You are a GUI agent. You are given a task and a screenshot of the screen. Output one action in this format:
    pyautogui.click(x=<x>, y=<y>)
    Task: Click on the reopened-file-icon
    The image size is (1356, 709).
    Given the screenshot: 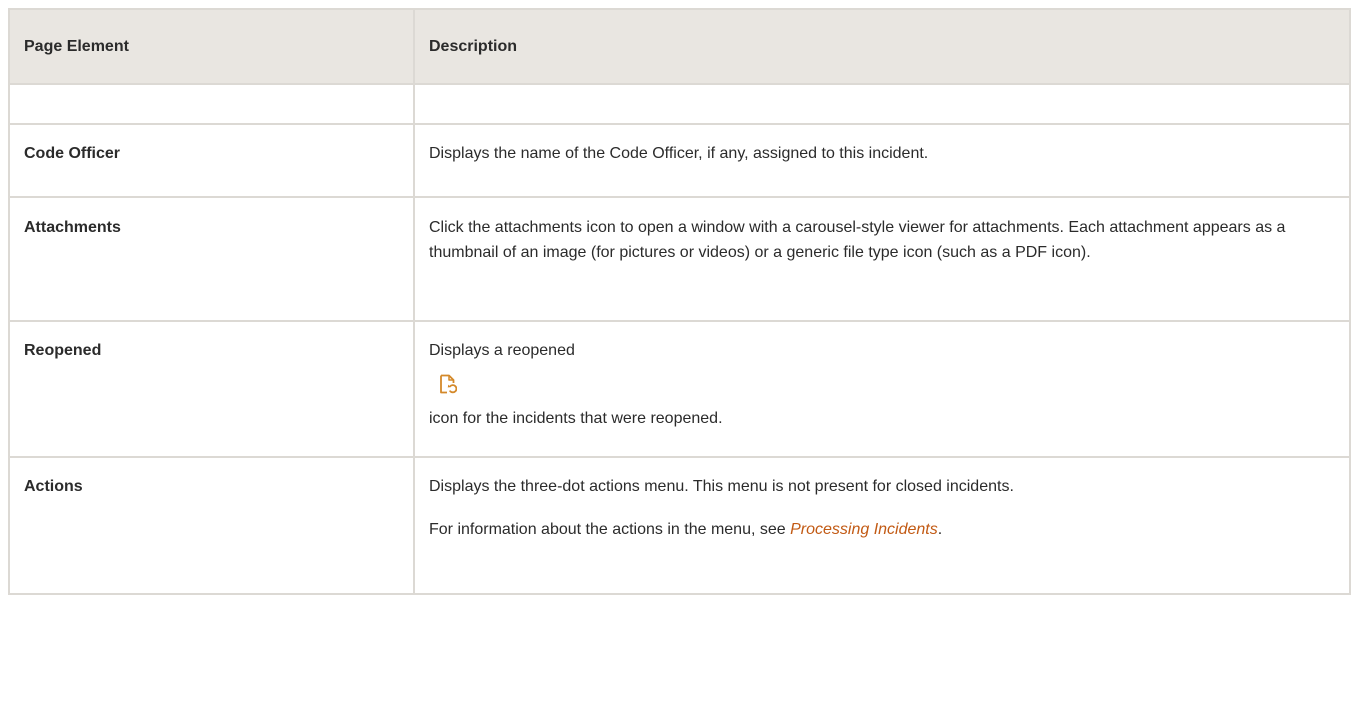 What is the action you would take?
    pyautogui.click(x=448, y=384)
    